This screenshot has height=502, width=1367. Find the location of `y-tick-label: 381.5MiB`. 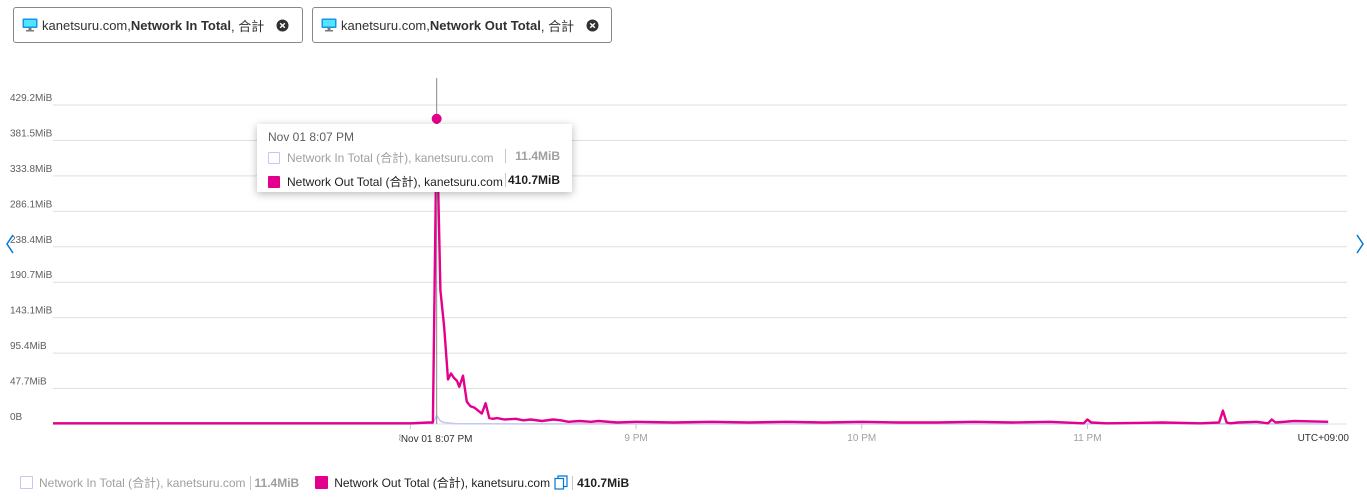

y-tick-label: 381.5MiB is located at coordinates (31, 133).